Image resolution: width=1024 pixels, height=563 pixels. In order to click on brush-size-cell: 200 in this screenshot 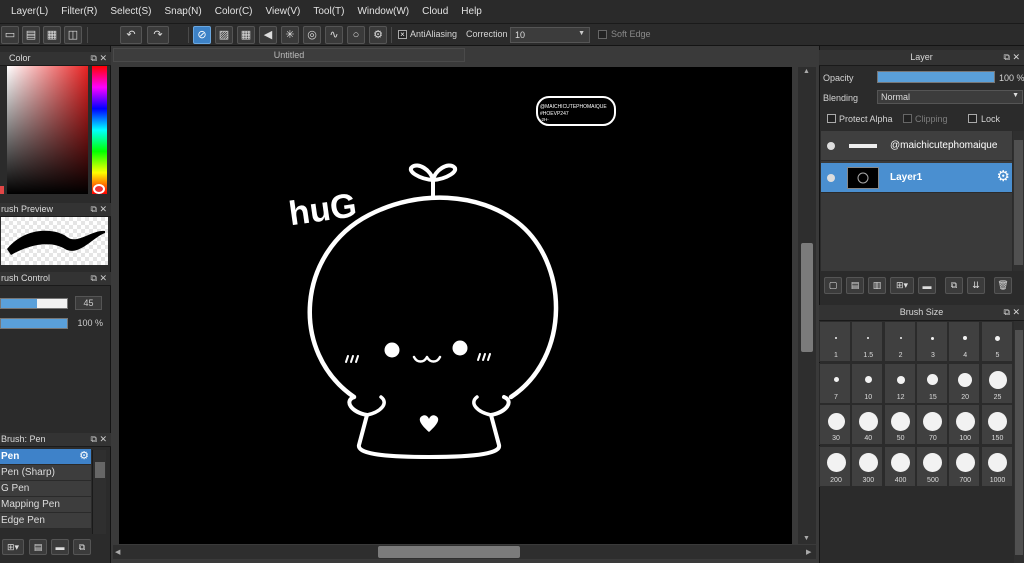, I will do `click(835, 466)`.